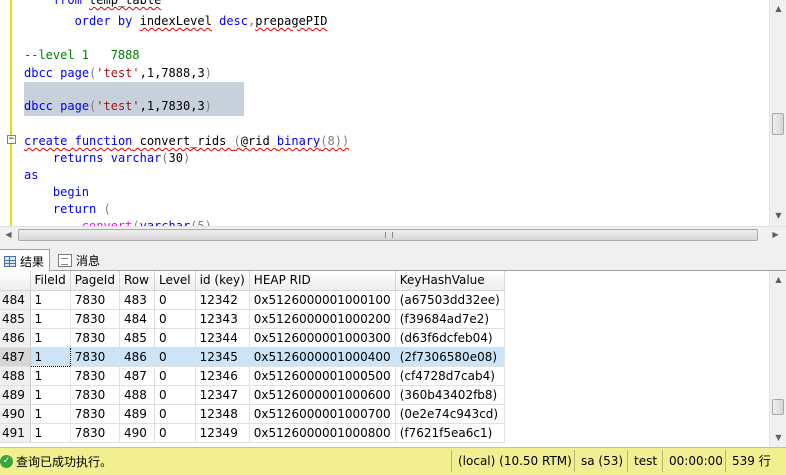 The width and height of the screenshot is (786, 475). What do you see at coordinates (137, 376) in the screenshot?
I see `table-cell: 487` at bounding box center [137, 376].